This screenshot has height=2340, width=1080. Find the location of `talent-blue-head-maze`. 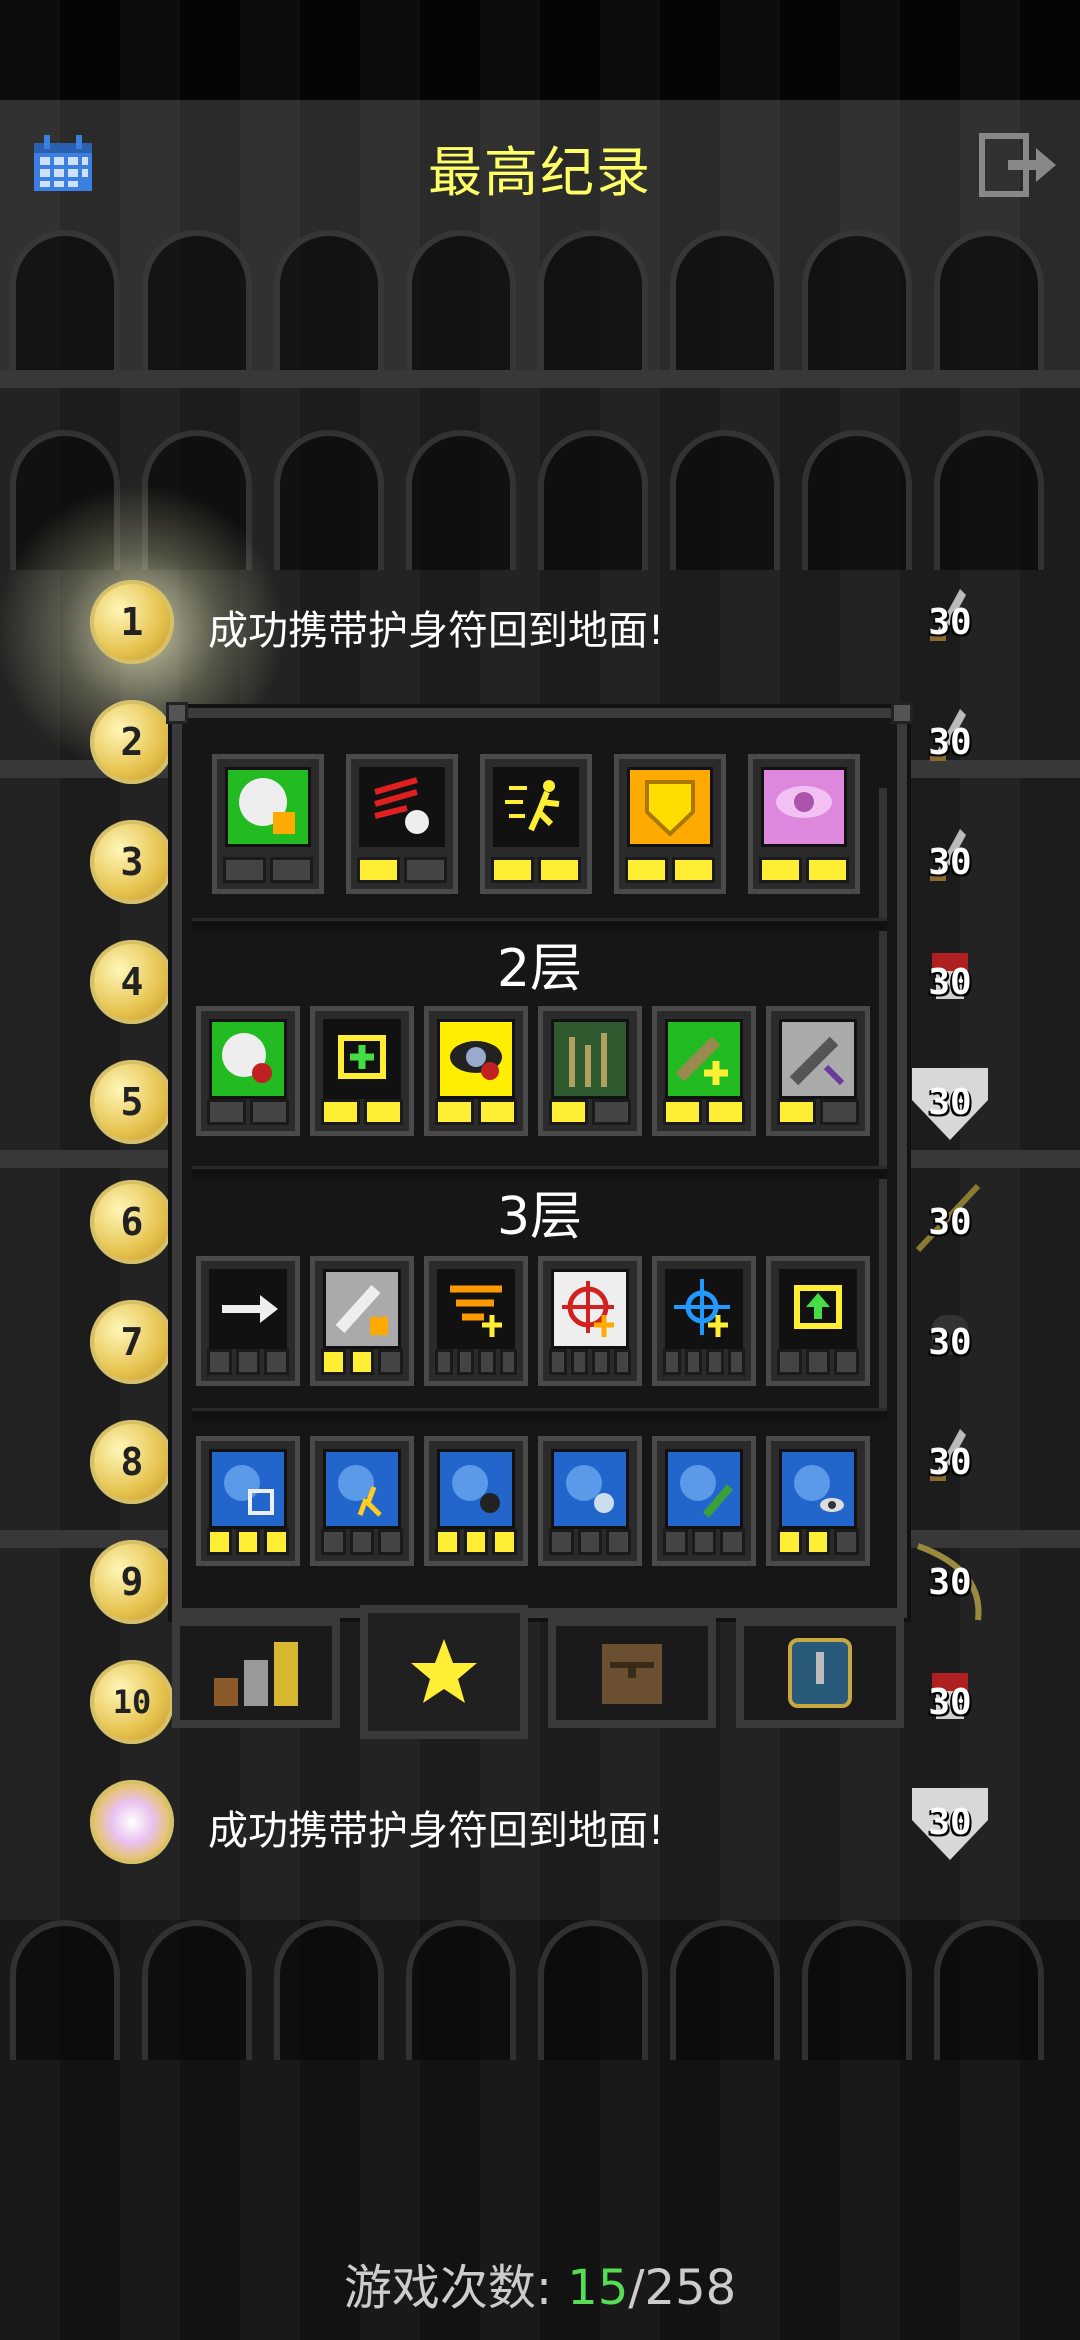

talent-blue-head-maze is located at coordinates (248, 1501).